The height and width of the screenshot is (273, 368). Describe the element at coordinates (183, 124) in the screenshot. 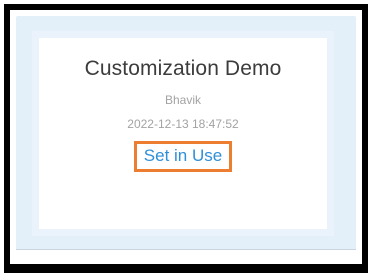

I see `card-timestamp: 2022-12-13 18:47:52` at that location.